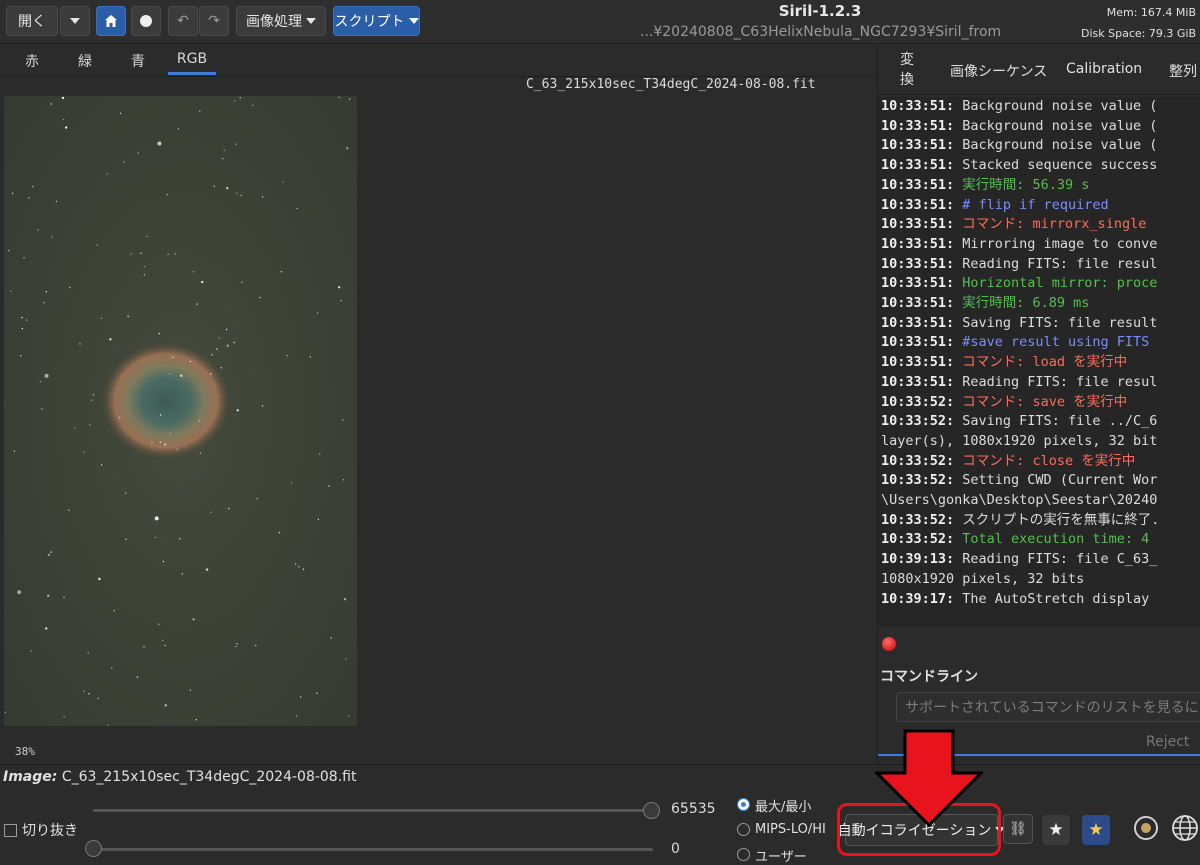  Describe the element at coordinates (183, 21) in the screenshot. I see `undo-button: ↶` at that location.